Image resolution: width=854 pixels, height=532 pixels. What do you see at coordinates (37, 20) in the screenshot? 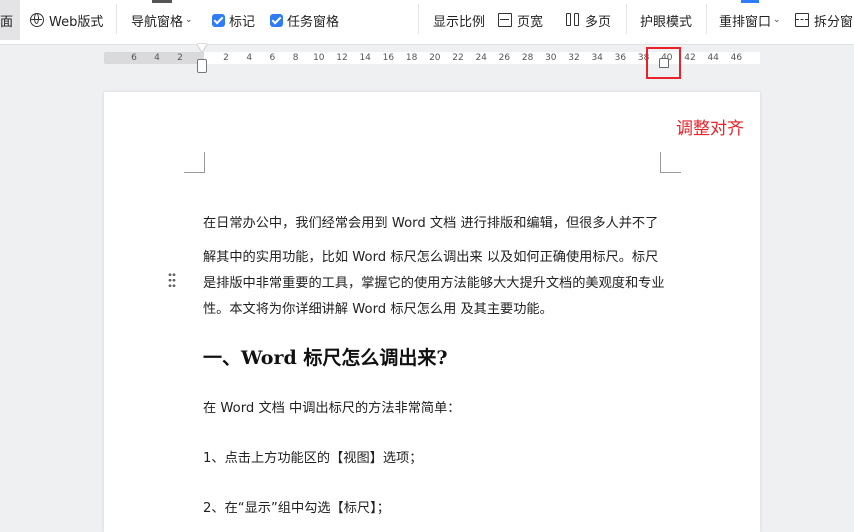
I see `globe-icon` at bounding box center [37, 20].